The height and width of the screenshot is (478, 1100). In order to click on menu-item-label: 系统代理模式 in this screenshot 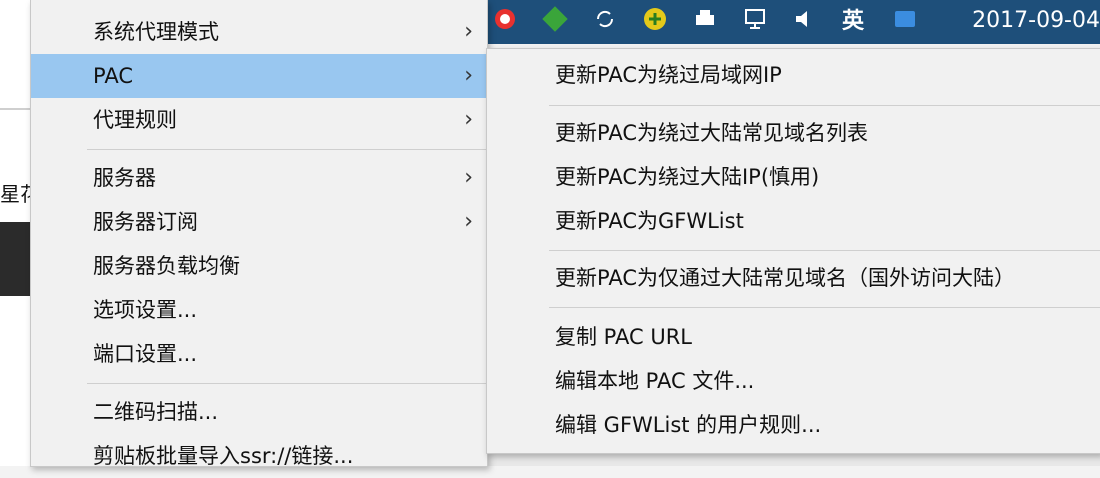, I will do `click(156, 32)`.